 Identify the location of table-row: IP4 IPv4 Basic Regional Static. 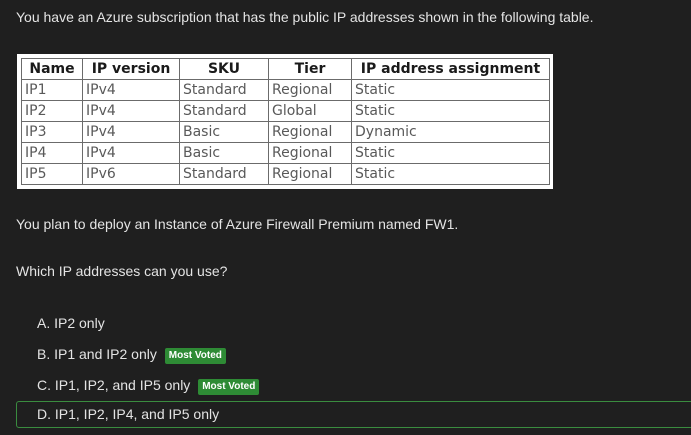
(285, 153).